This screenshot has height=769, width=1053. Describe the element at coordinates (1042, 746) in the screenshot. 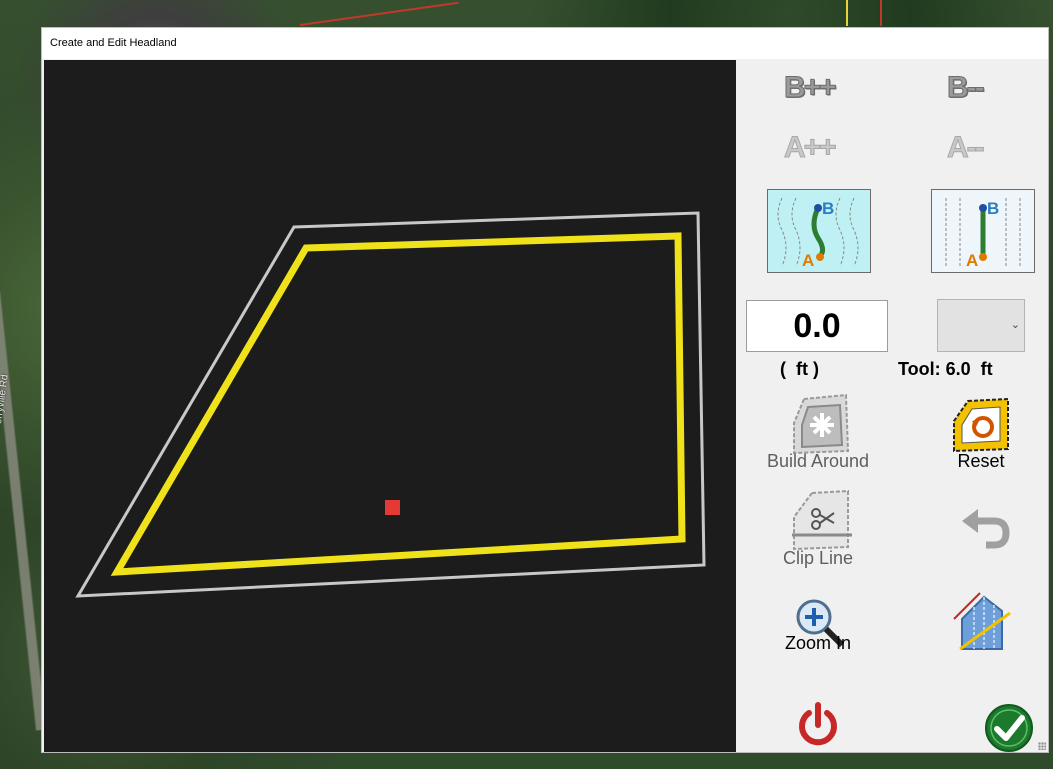

I see `resize-grip` at that location.